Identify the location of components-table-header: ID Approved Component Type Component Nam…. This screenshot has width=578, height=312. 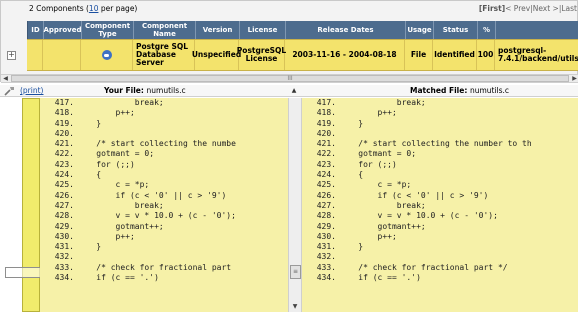
(302, 30).